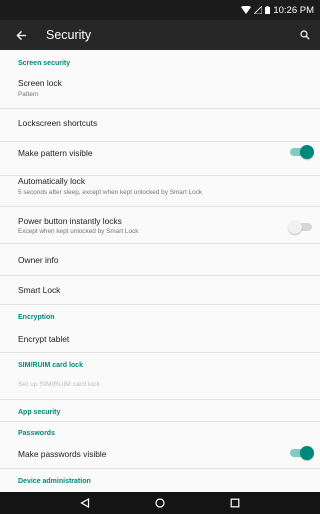  I want to click on back-triangle-icon, so click(85, 503).